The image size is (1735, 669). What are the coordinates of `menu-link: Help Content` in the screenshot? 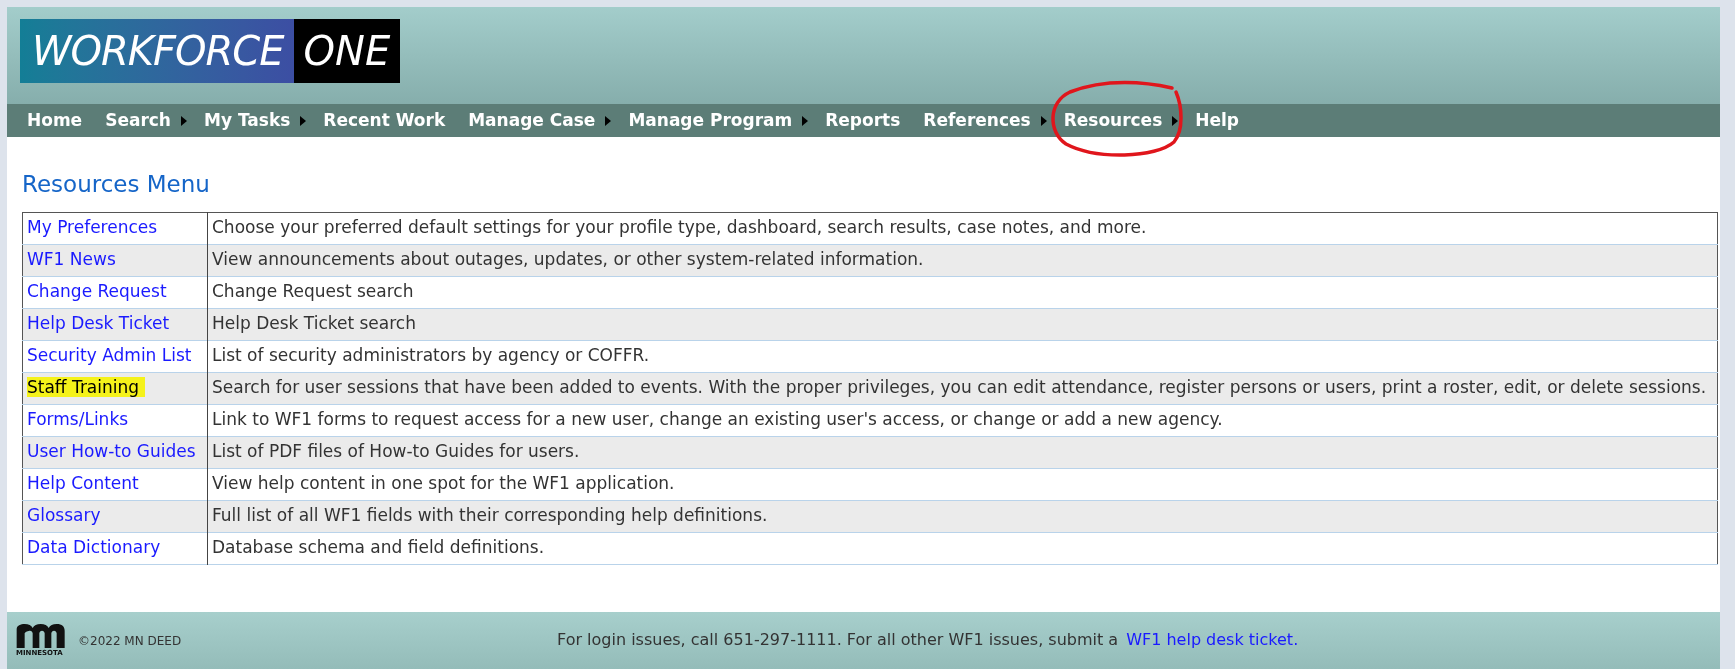 It's located at (83, 483).